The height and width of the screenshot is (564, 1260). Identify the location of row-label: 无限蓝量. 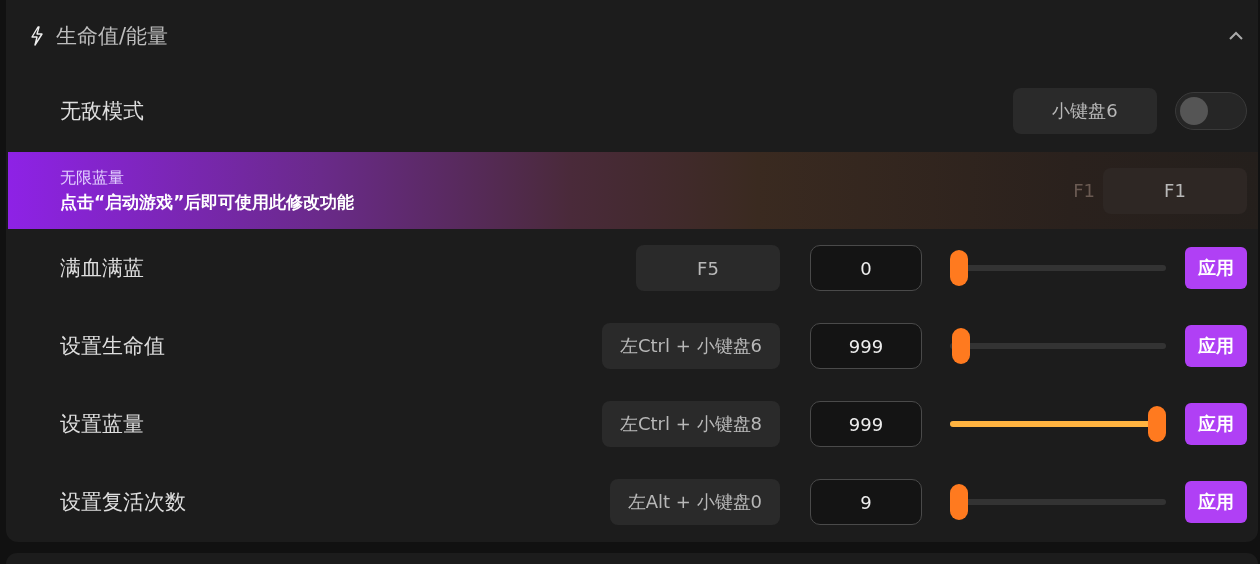
(92, 178).